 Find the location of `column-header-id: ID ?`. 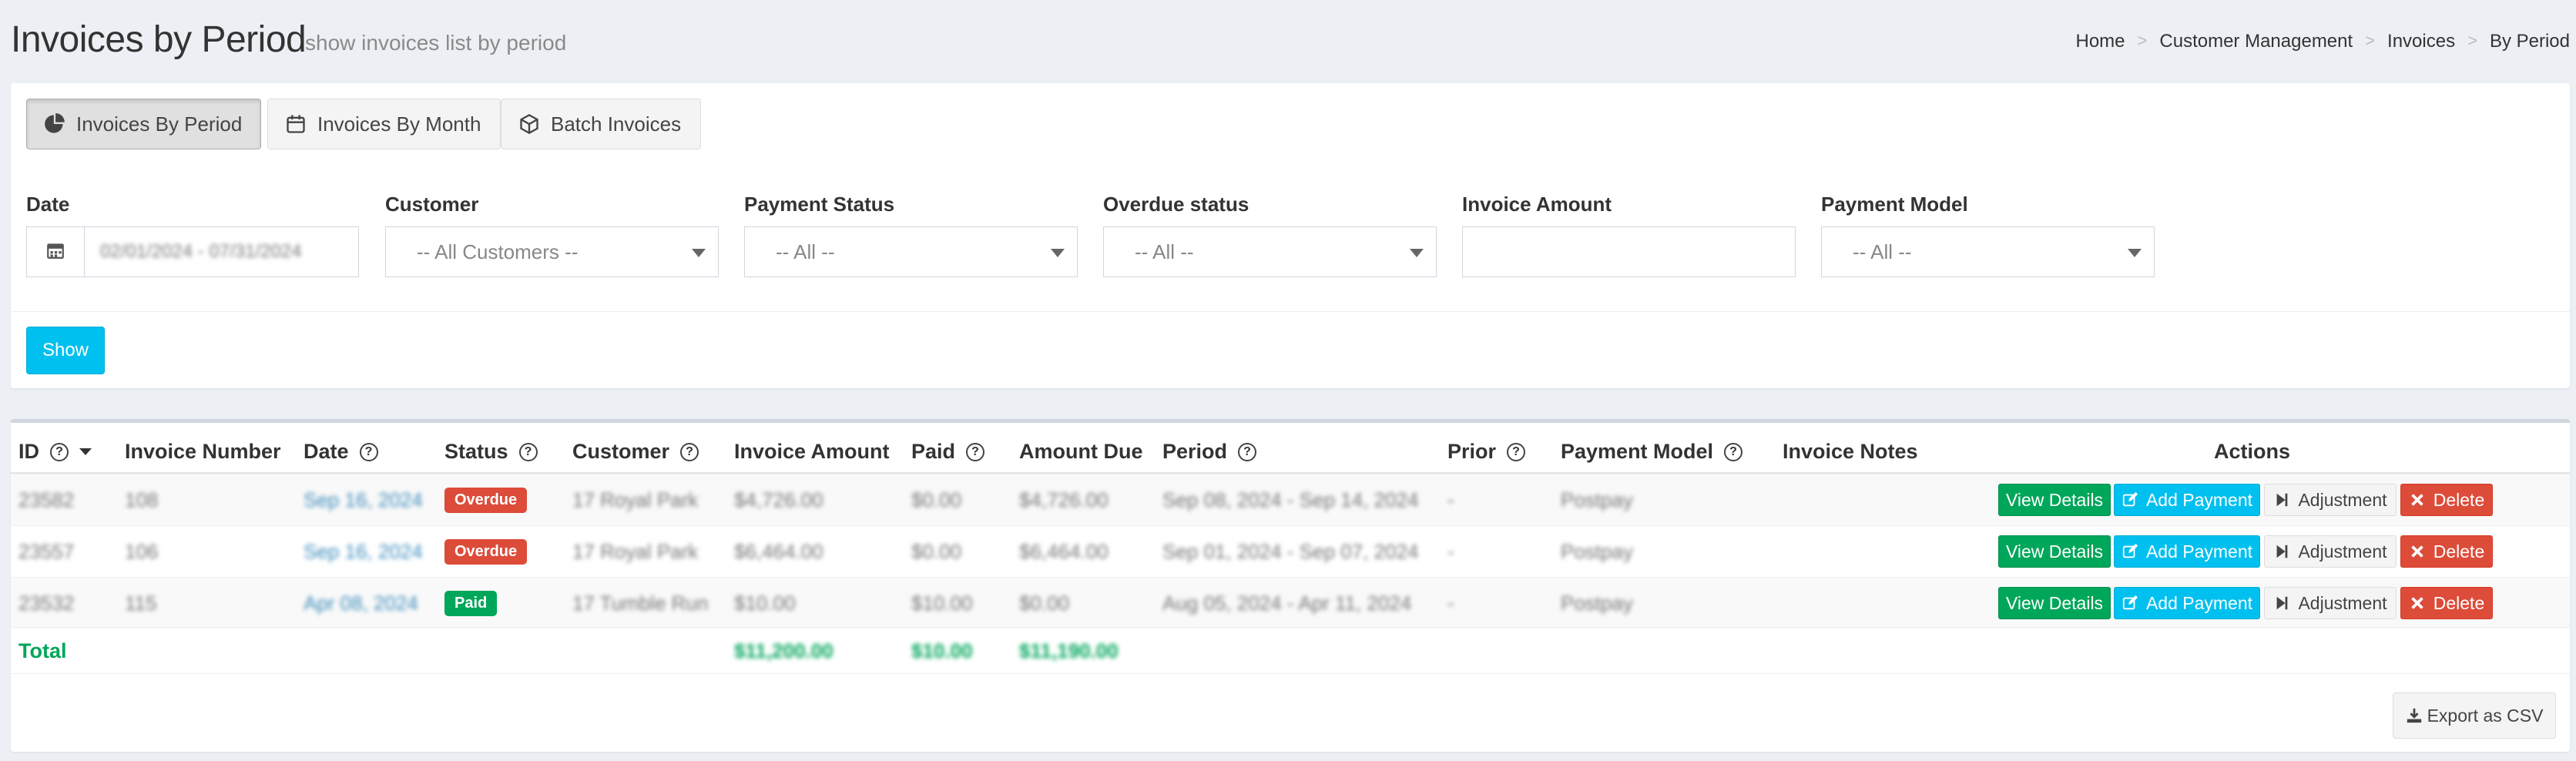

column-header-id: ID ? is located at coordinates (55, 452).